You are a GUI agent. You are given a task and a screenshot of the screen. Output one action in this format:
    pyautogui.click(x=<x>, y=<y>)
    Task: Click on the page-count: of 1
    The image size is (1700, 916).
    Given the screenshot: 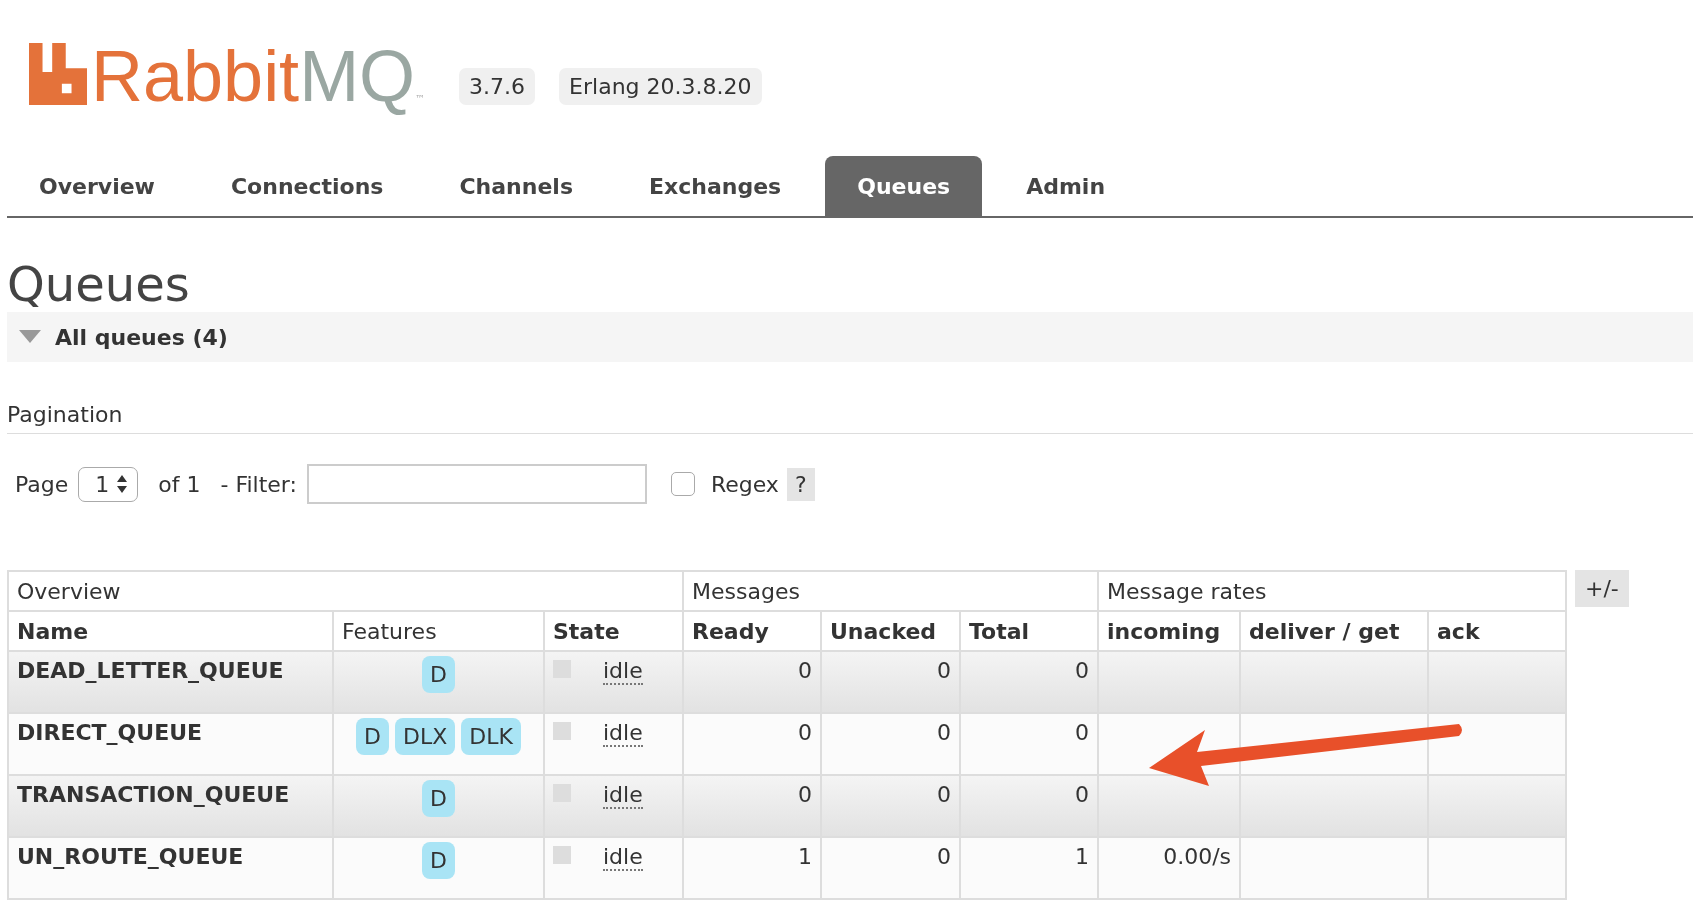 What is the action you would take?
    pyautogui.click(x=179, y=484)
    